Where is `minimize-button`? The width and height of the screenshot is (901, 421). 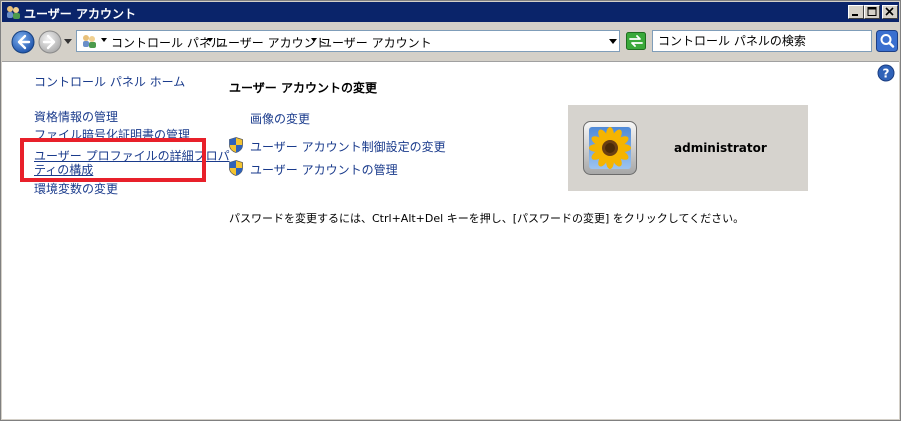 minimize-button is located at coordinates (856, 12).